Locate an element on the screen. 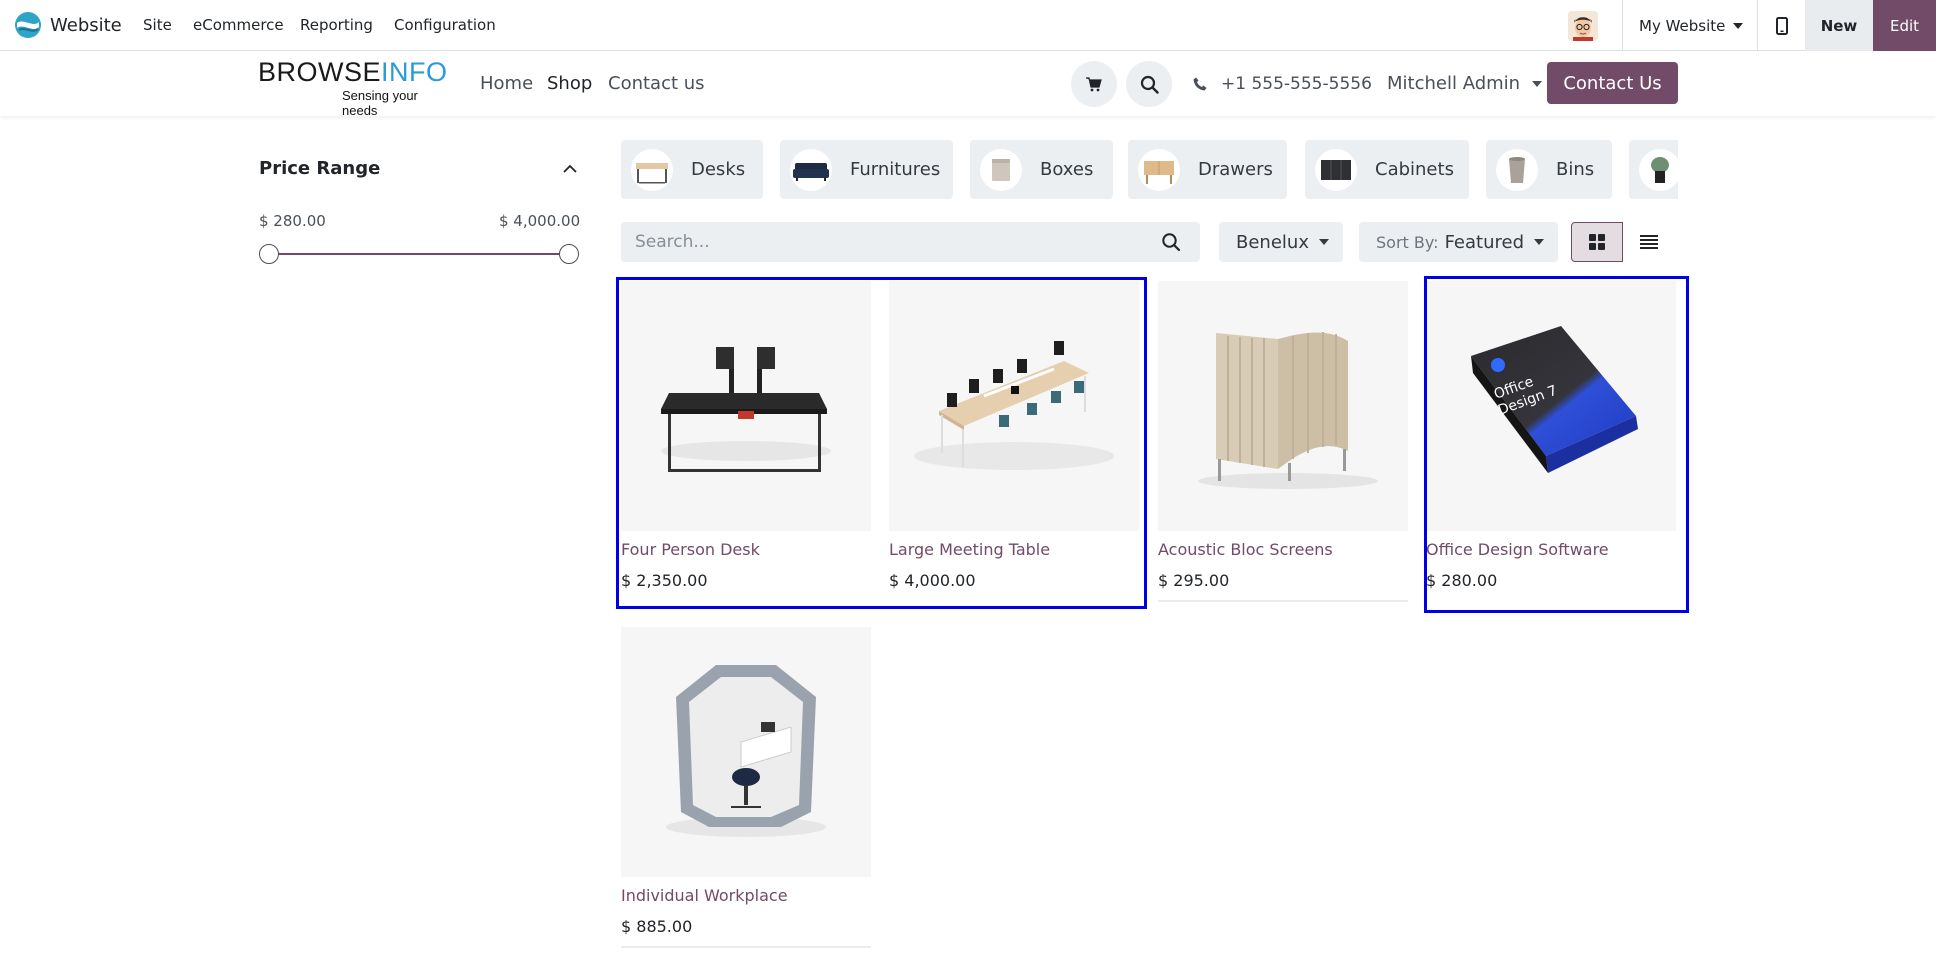 This screenshot has height=976, width=1936. product-name: Acoustic Bloc Screens is located at coordinates (1283, 549).